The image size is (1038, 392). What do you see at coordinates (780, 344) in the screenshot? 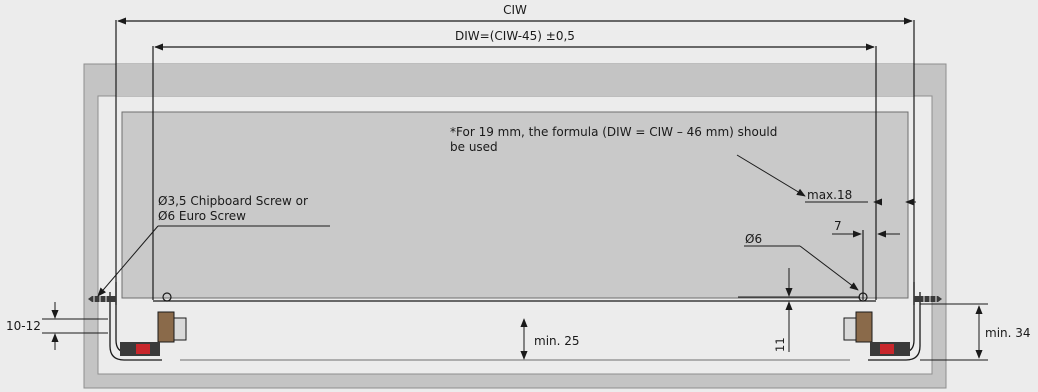
I see `eleven-label: 11` at bounding box center [780, 344].